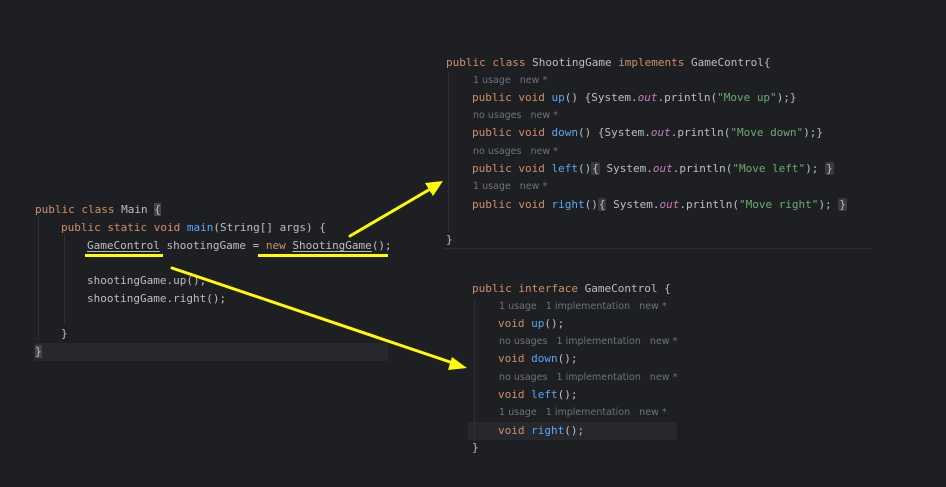 This screenshot has width=946, height=487. I want to click on annotation-arrows, so click(318, 275).